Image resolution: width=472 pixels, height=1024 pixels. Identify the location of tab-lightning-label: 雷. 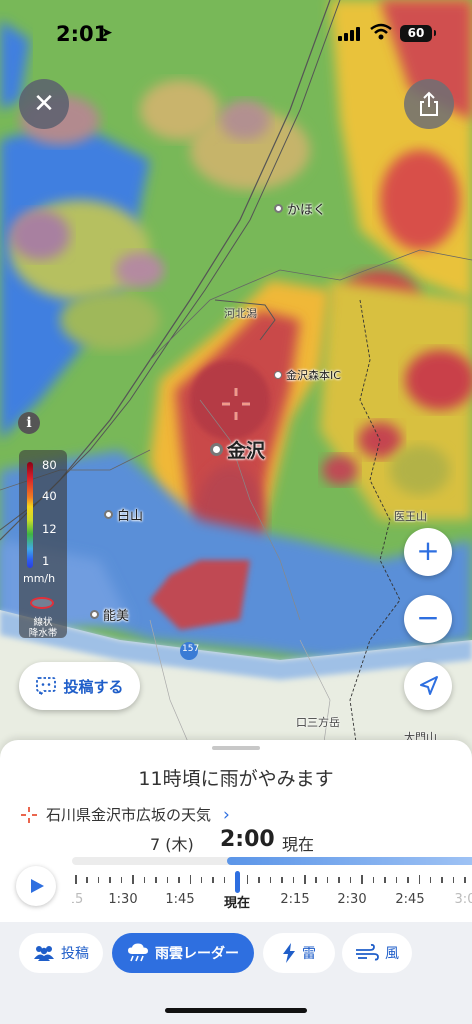
(309, 954).